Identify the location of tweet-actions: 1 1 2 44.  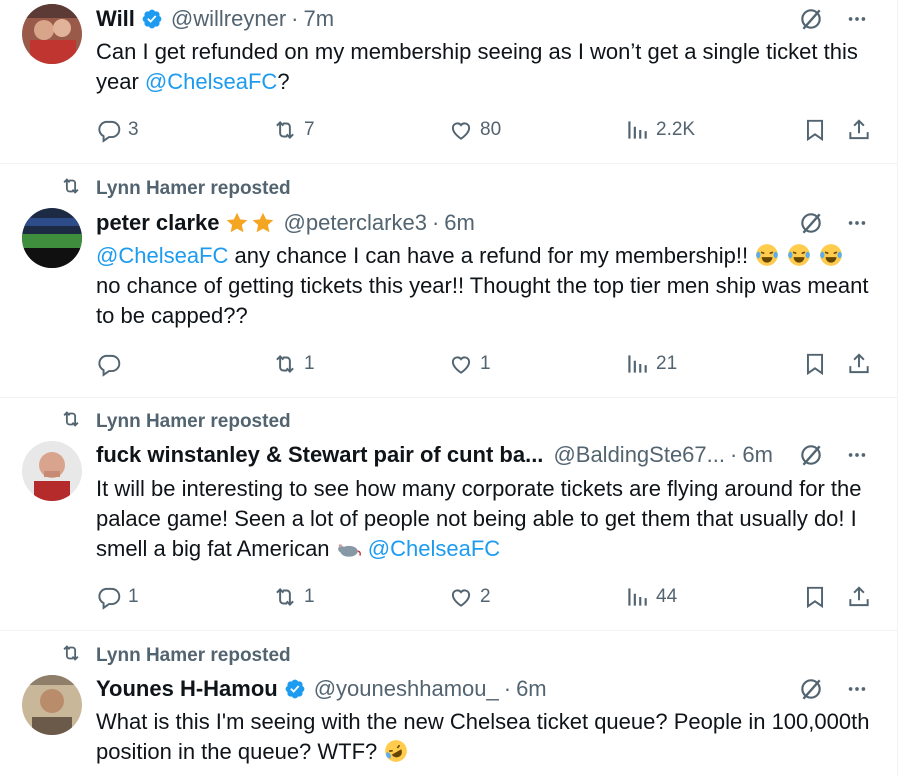
(486, 597).